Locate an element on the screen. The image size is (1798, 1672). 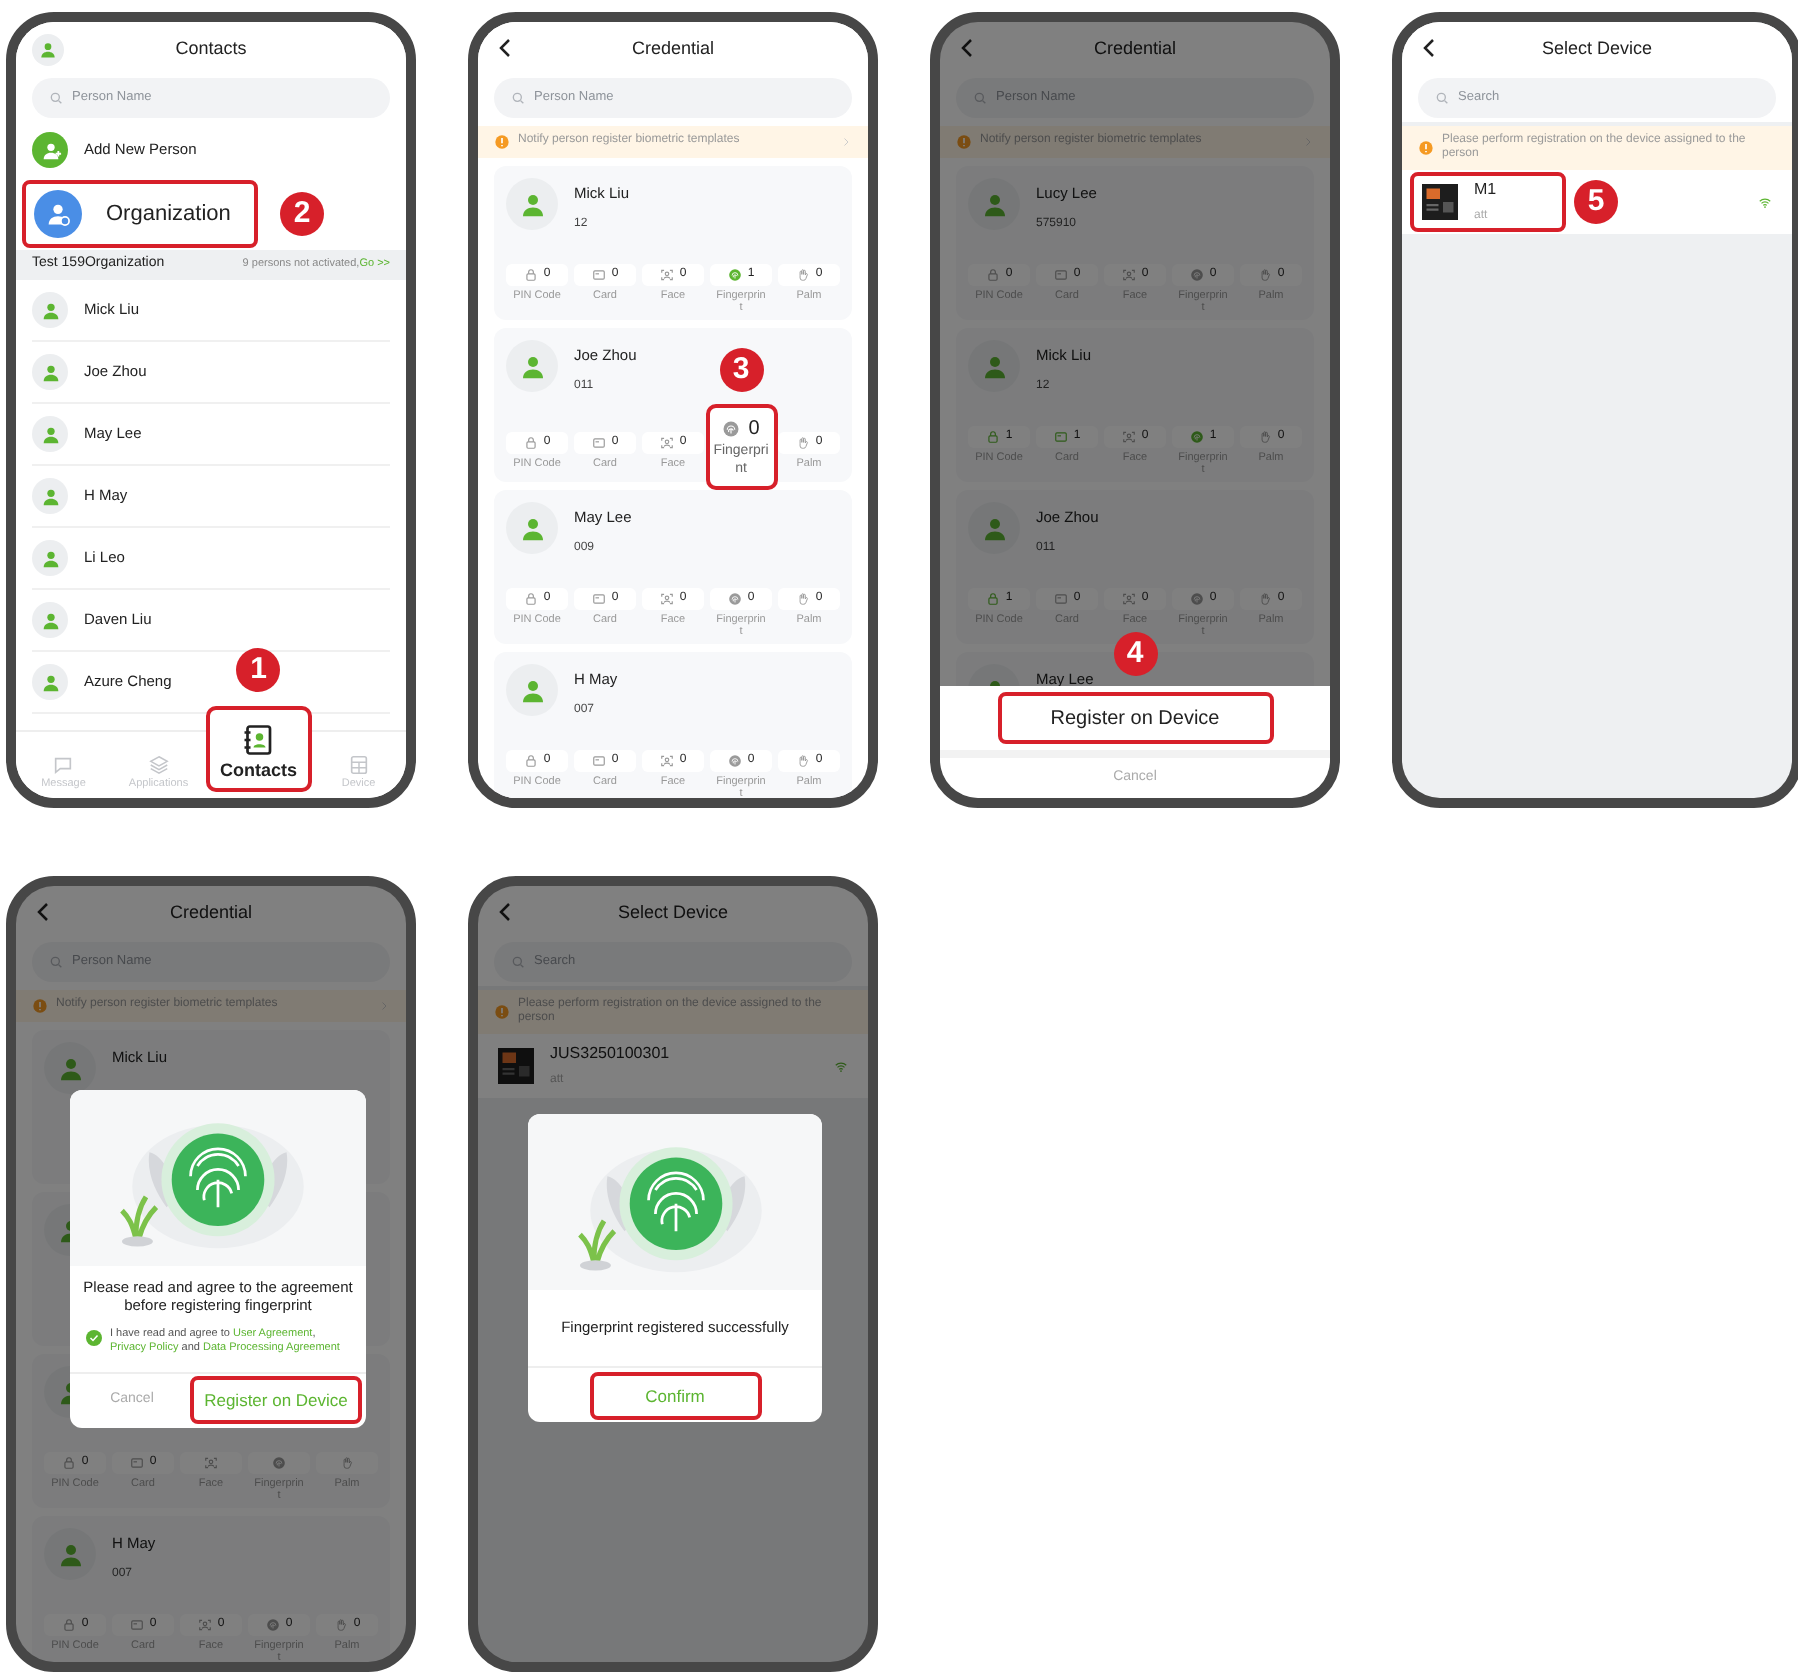
device-grid-icon is located at coordinates (358, 764).